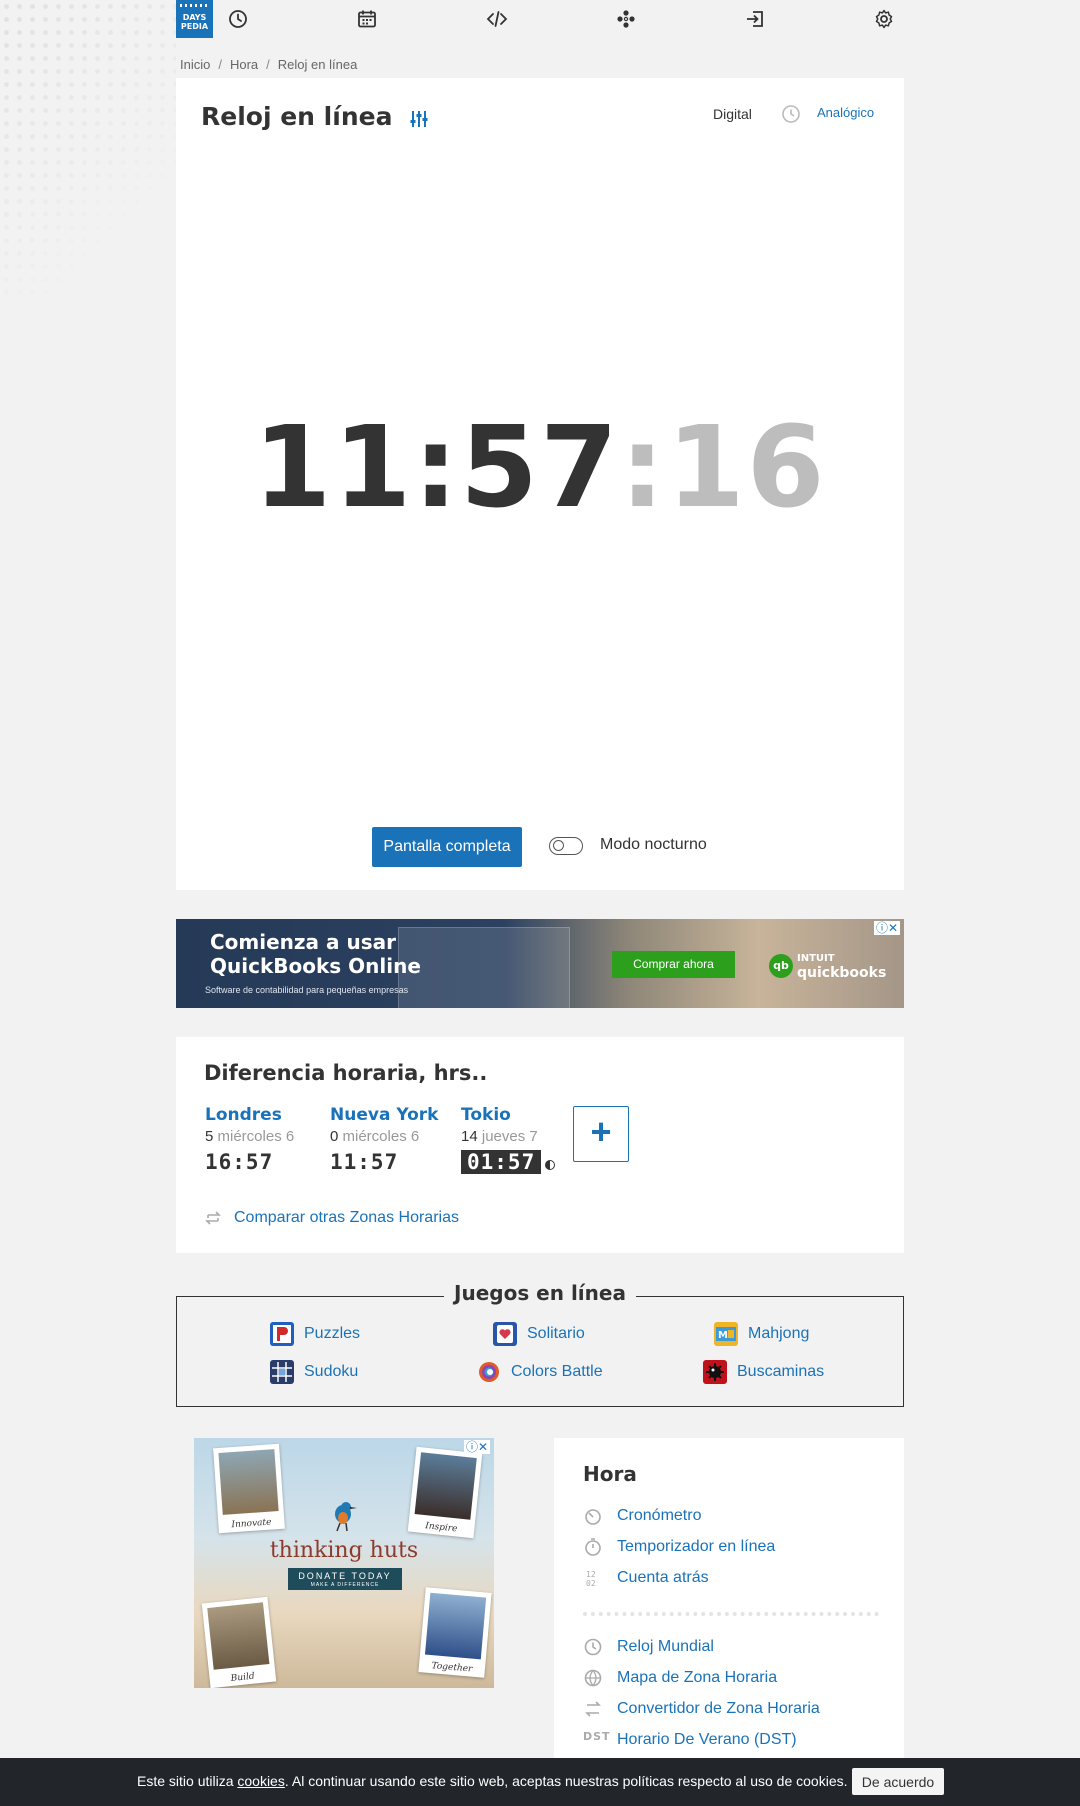 The image size is (1080, 1806). Describe the element at coordinates (593, 1516) in the screenshot. I see `stopwatch-icon` at that location.